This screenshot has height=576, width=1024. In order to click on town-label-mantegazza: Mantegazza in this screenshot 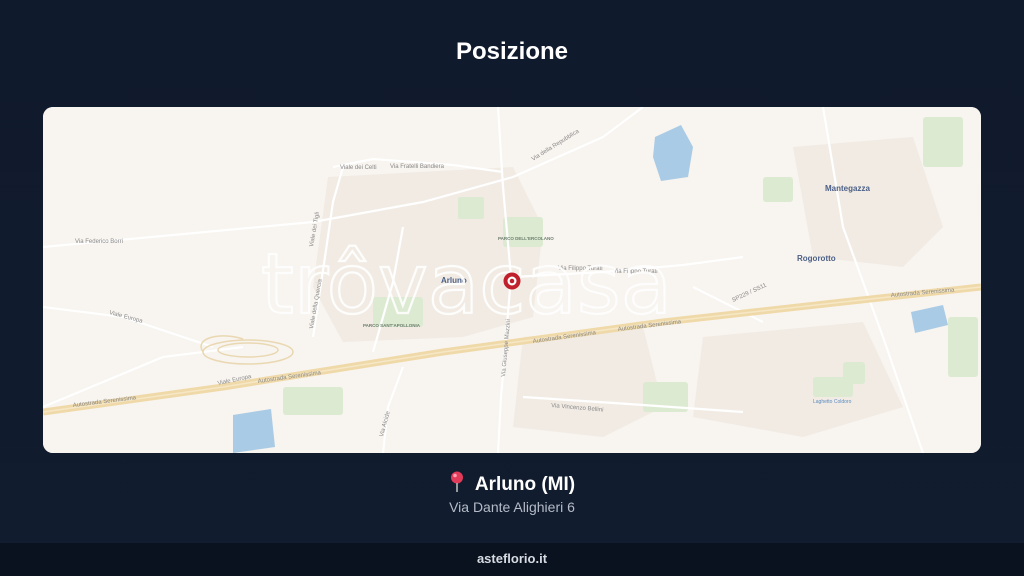, I will do `click(847, 188)`.